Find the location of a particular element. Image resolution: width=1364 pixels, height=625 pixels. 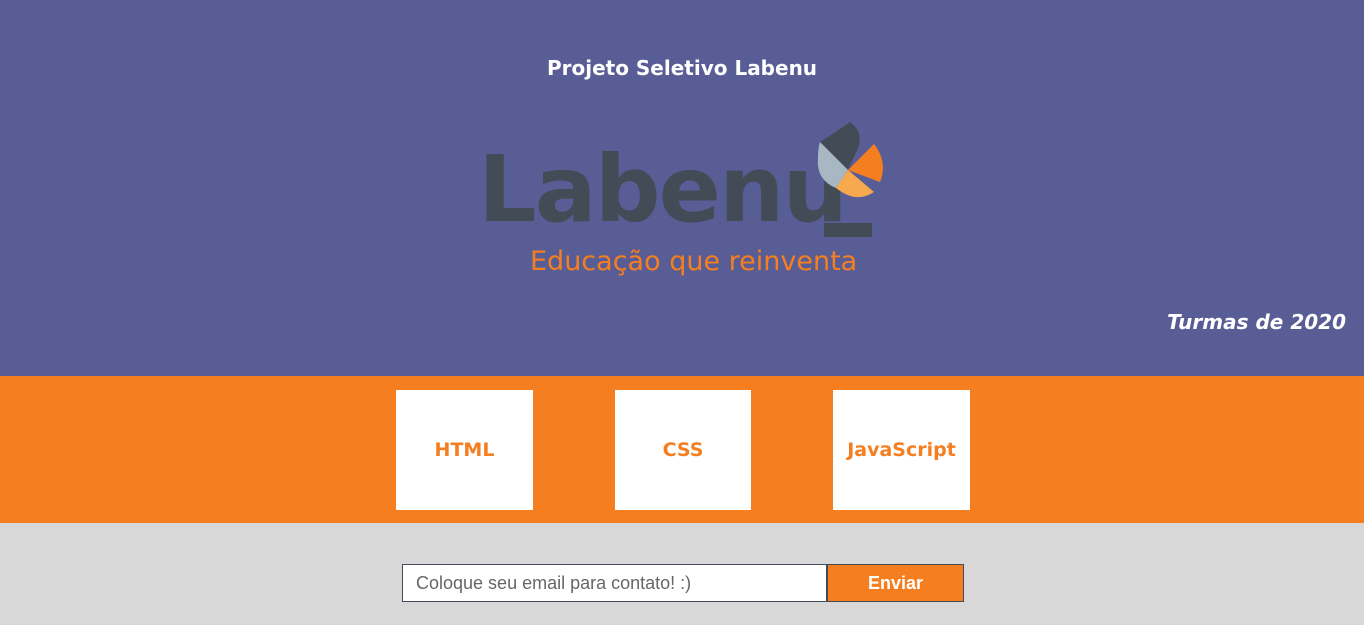

logo-underscore is located at coordinates (848, 230).